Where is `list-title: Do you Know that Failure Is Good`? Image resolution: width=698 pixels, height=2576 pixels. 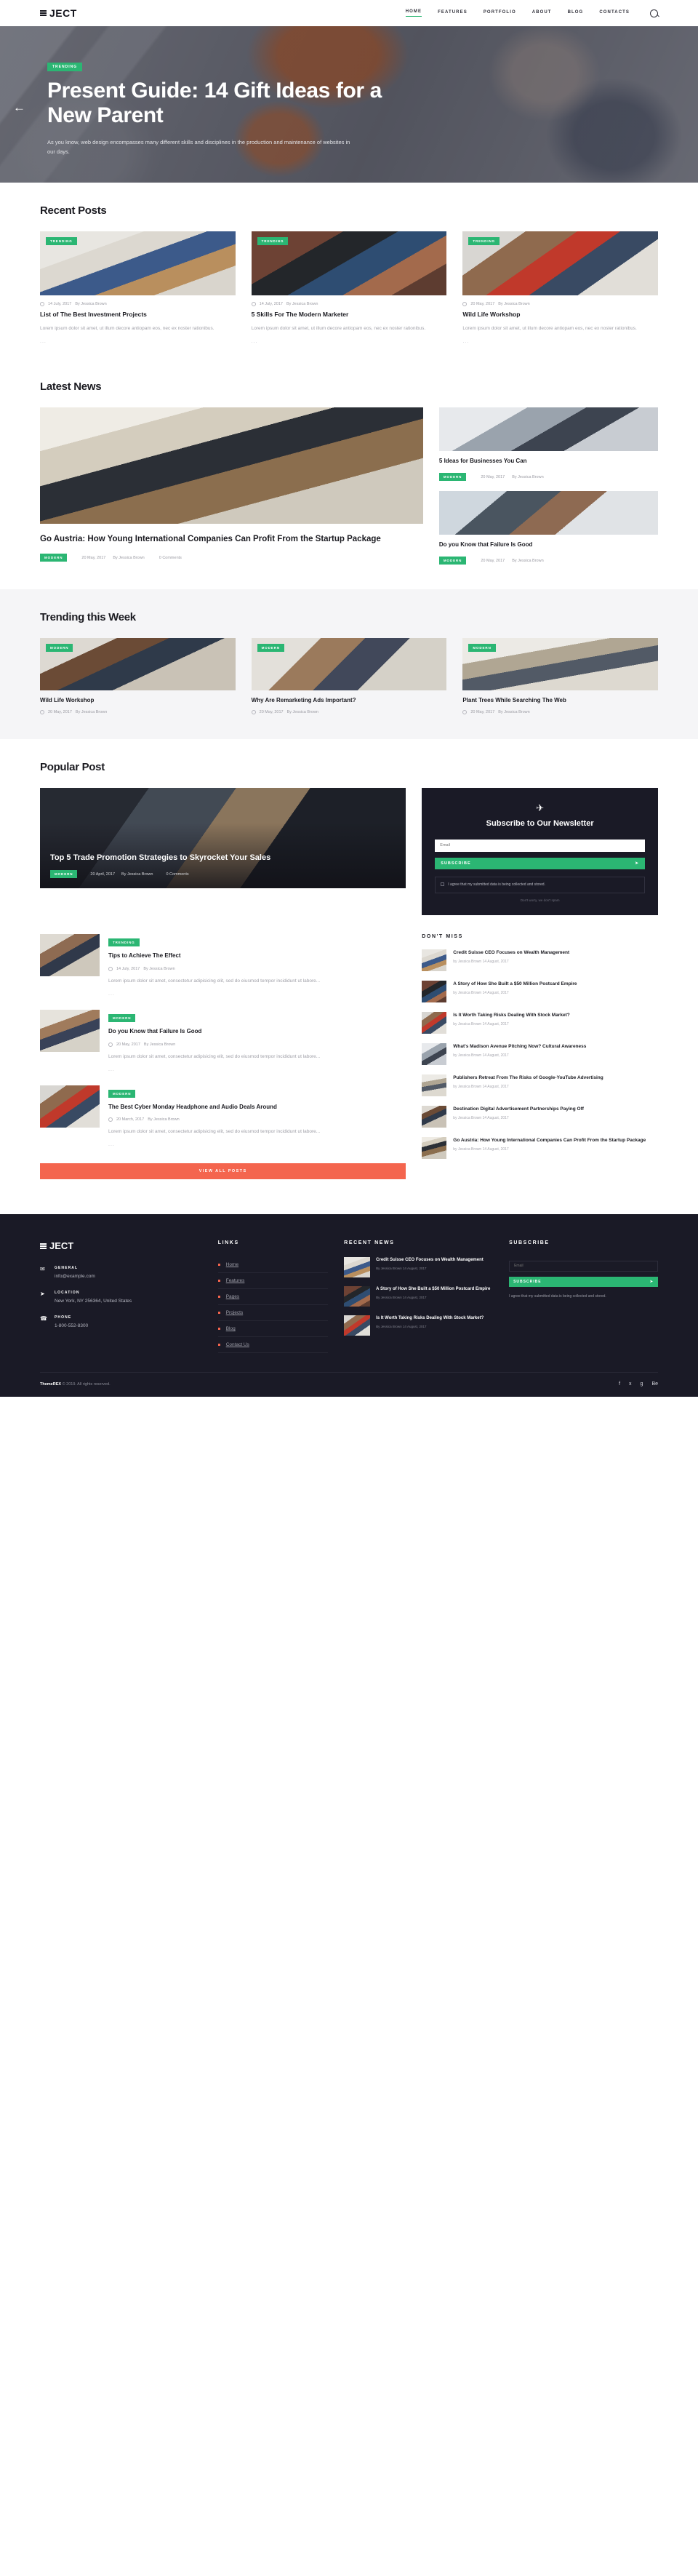
list-title: Do you Know that Failure Is Good is located at coordinates (257, 1032).